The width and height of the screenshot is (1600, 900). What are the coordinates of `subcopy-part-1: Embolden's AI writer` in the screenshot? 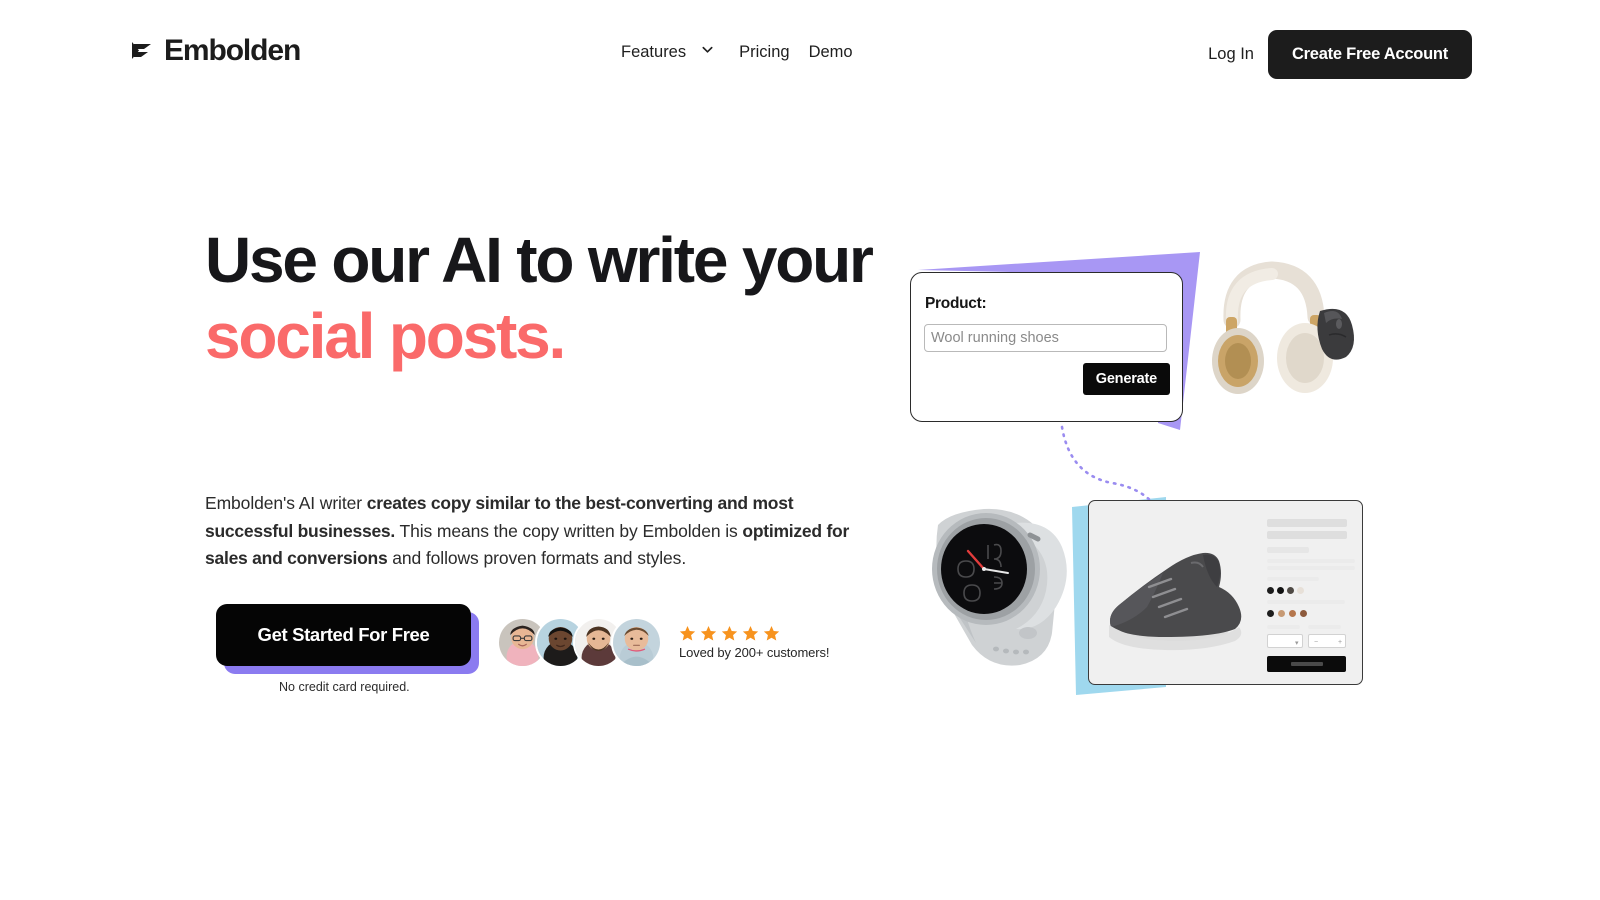 It's located at (286, 503).